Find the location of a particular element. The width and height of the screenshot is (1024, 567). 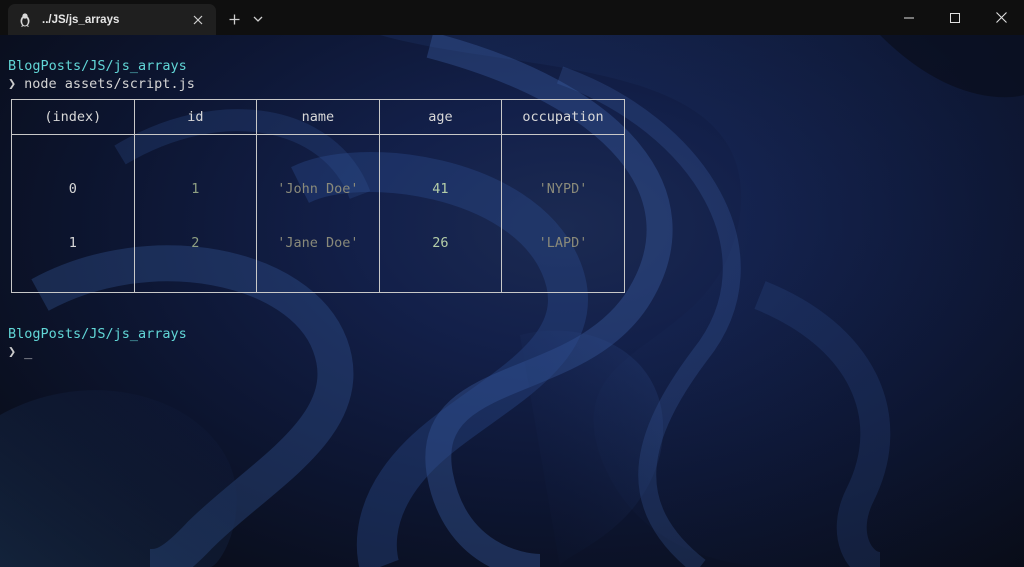

tab-active: ../JS/js_arrays is located at coordinates (112, 19).